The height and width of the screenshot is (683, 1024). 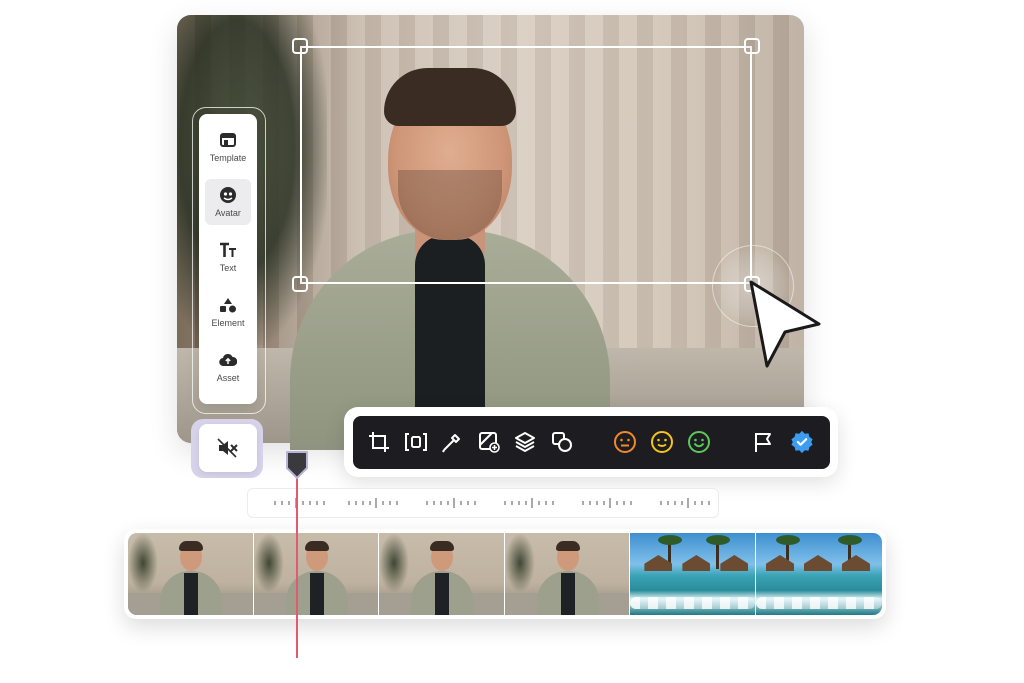 I want to click on speaker-muted-icon, so click(x=227, y=448).